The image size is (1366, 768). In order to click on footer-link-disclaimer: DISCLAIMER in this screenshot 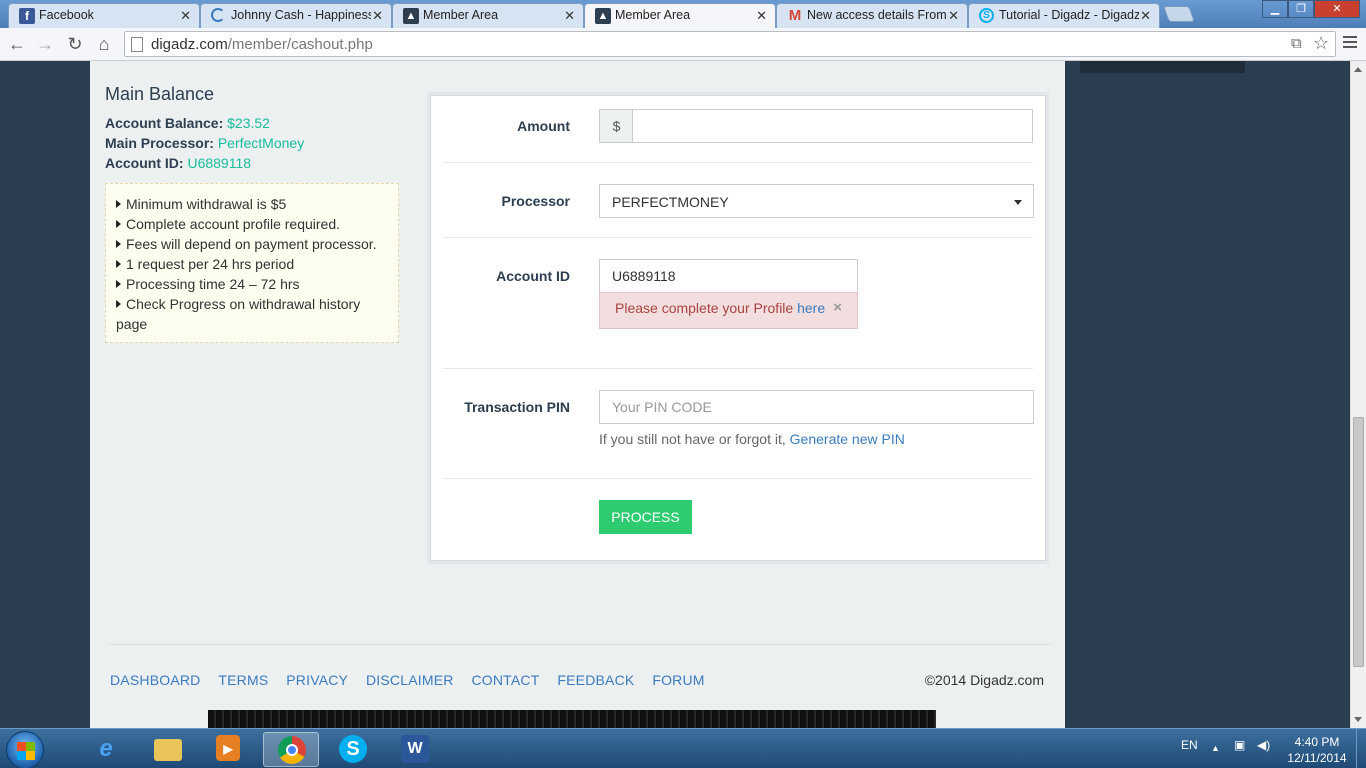, I will do `click(410, 680)`.